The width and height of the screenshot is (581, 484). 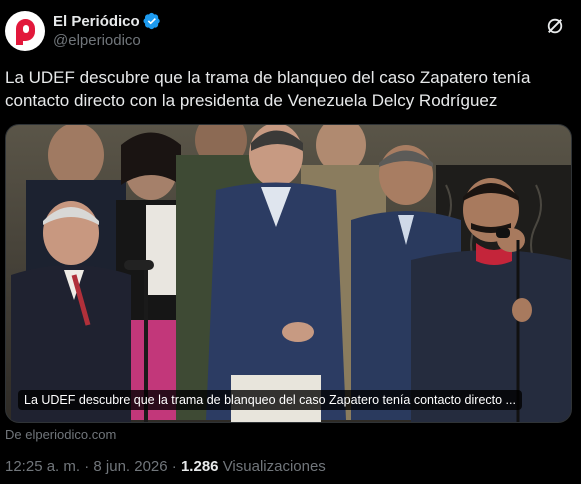 I want to click on logo-hole, so click(x=26, y=29).